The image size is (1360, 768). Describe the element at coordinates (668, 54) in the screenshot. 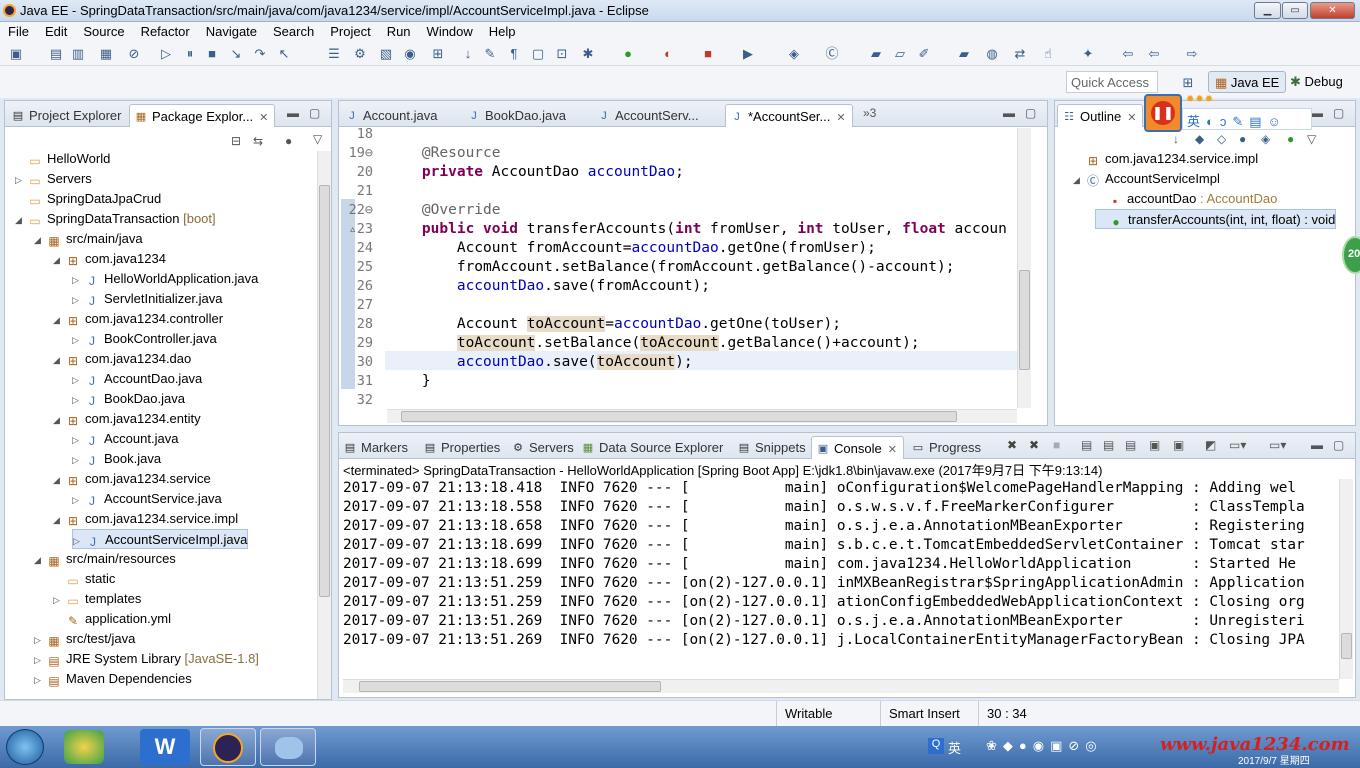

I see `coverage-icon: ◐` at that location.